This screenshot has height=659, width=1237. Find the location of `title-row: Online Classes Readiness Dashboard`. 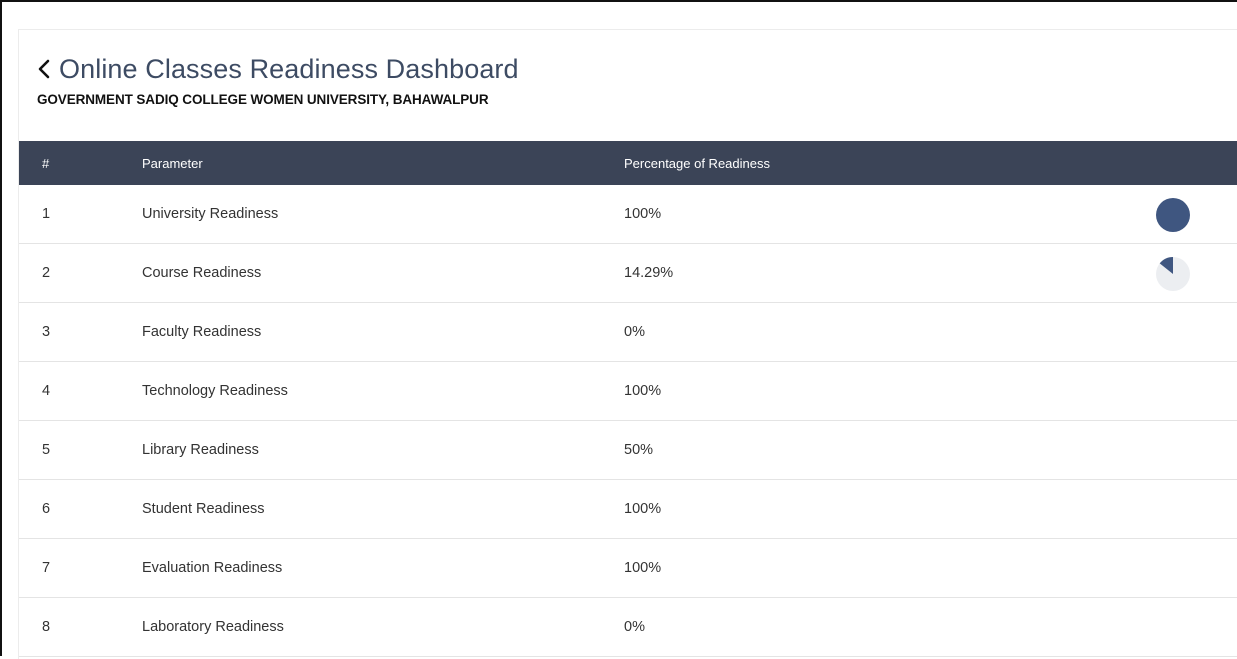

title-row: Online Classes Readiness Dashboard is located at coordinates (278, 69).